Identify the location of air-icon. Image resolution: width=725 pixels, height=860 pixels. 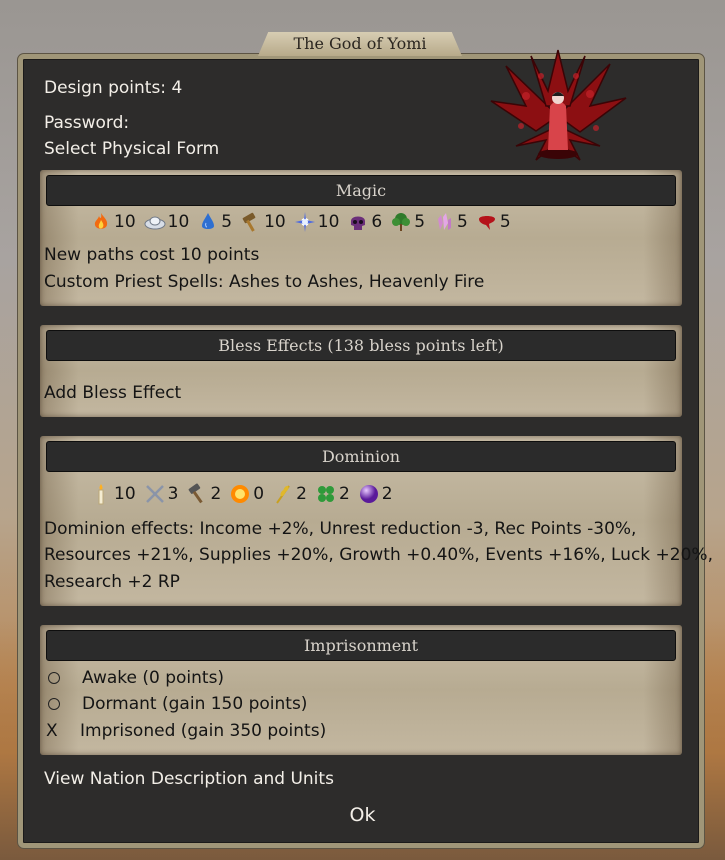
(155, 223).